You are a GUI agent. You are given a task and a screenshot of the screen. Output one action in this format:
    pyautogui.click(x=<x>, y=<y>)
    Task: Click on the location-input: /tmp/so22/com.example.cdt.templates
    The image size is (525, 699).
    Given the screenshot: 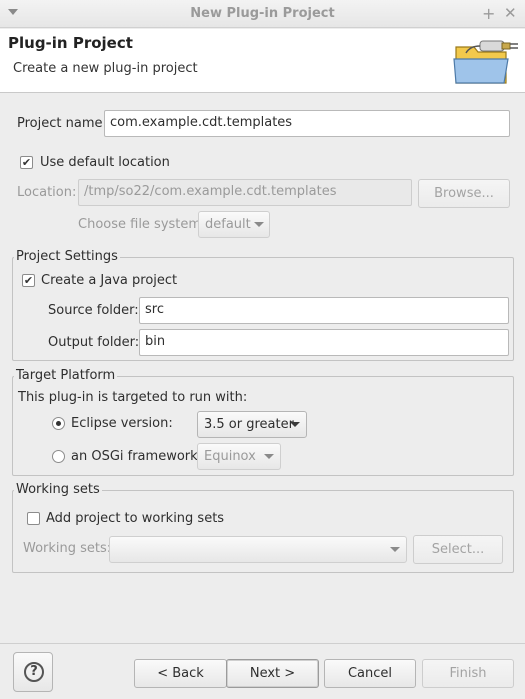 What is the action you would take?
    pyautogui.click(x=245, y=192)
    